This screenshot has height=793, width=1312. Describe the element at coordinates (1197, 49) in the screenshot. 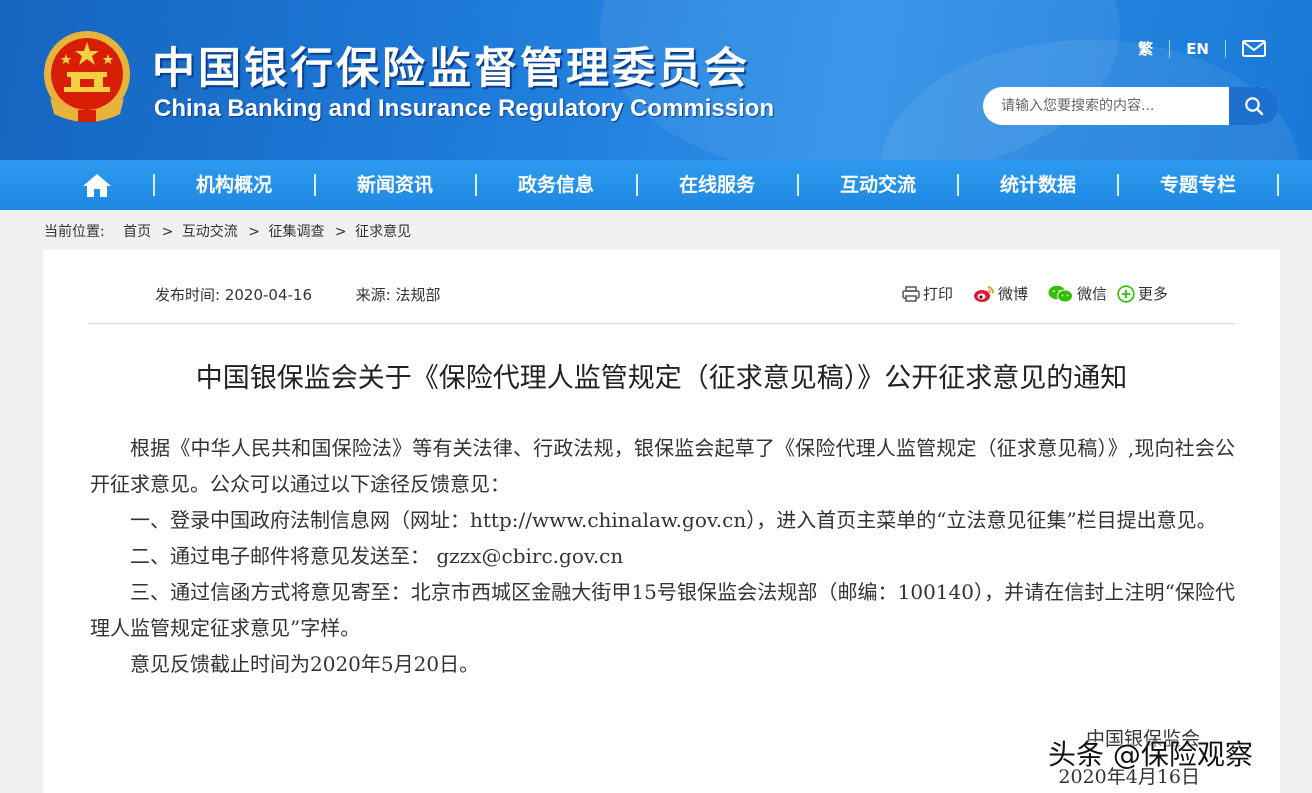

I see `english-link: EN` at that location.